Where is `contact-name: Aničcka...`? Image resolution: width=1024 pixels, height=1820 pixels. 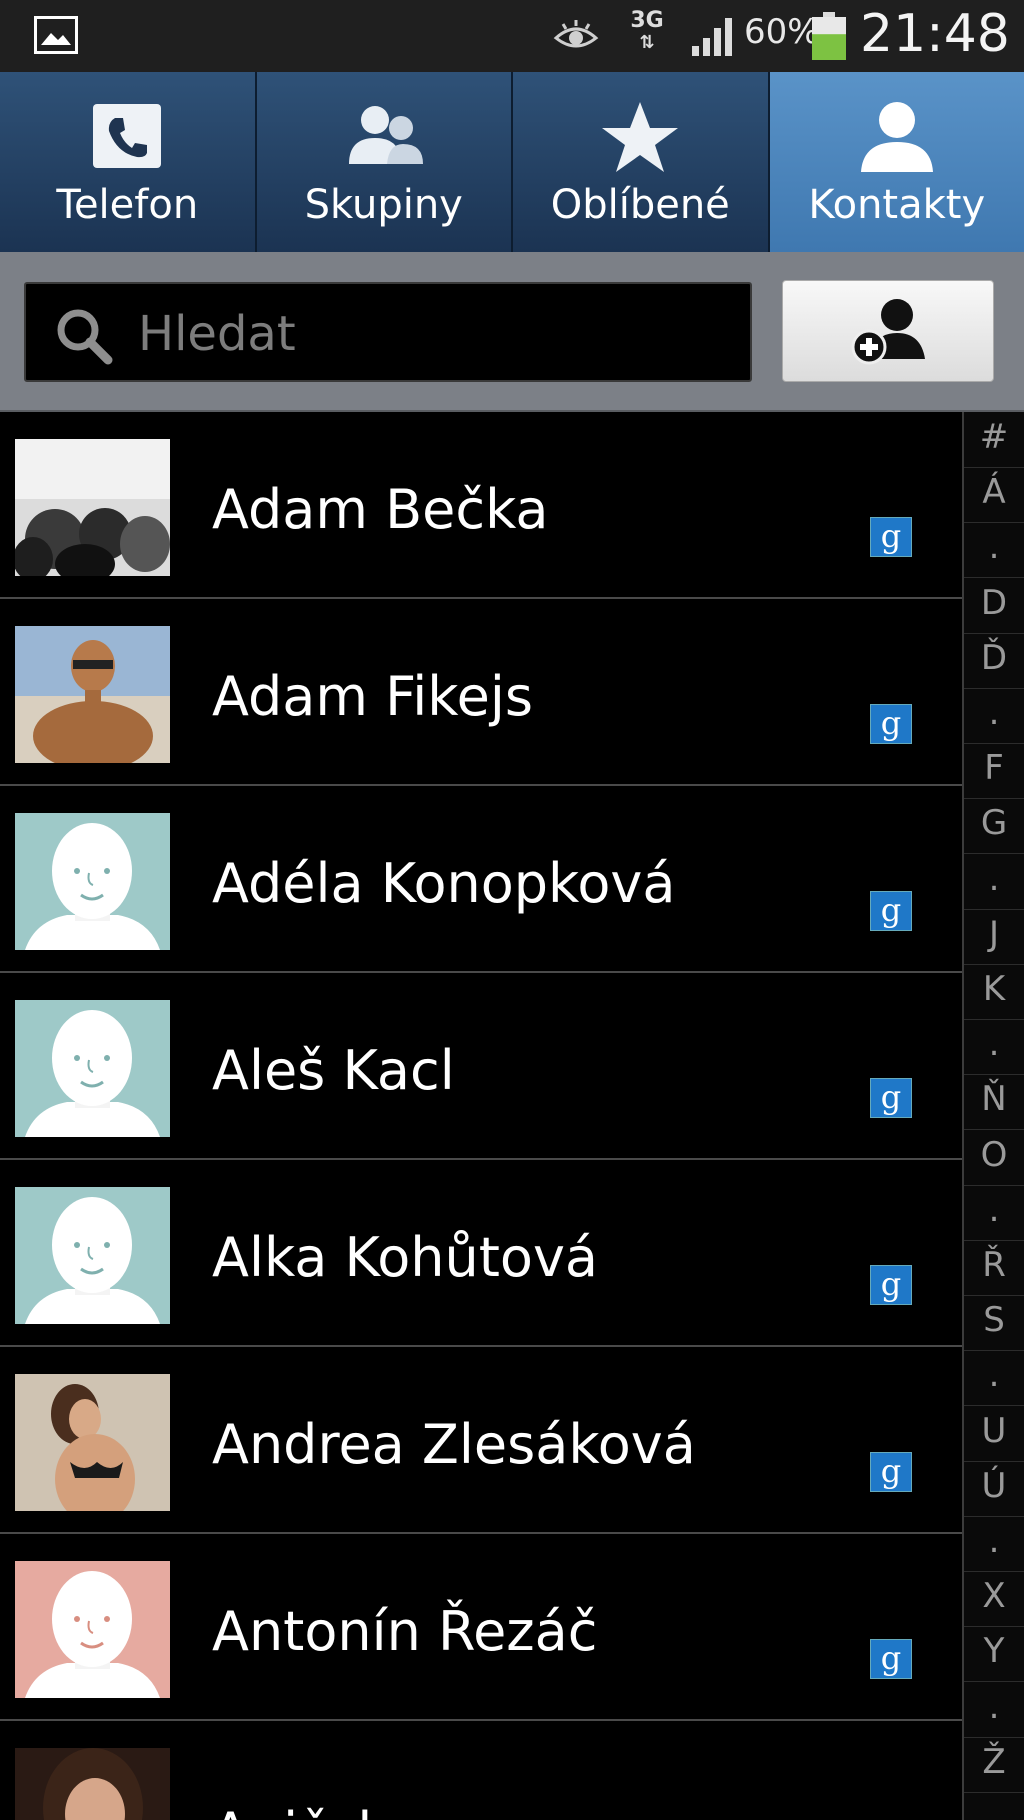
contact-name: Aničcka... is located at coordinates (342, 1810).